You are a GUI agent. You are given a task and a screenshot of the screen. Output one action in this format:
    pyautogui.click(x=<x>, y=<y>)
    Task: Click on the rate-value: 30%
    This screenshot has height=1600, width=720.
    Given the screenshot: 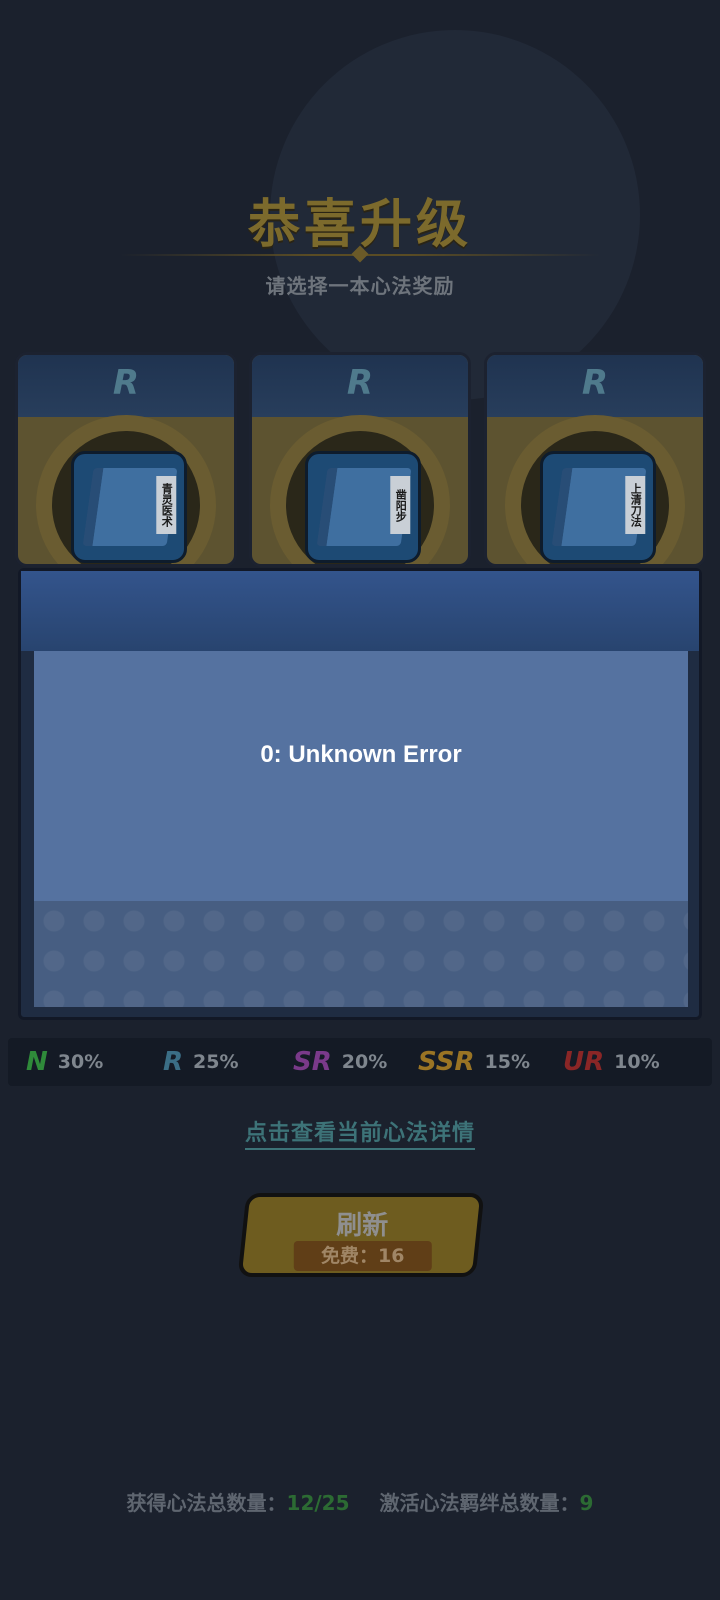 What is the action you would take?
    pyautogui.click(x=80, y=1062)
    